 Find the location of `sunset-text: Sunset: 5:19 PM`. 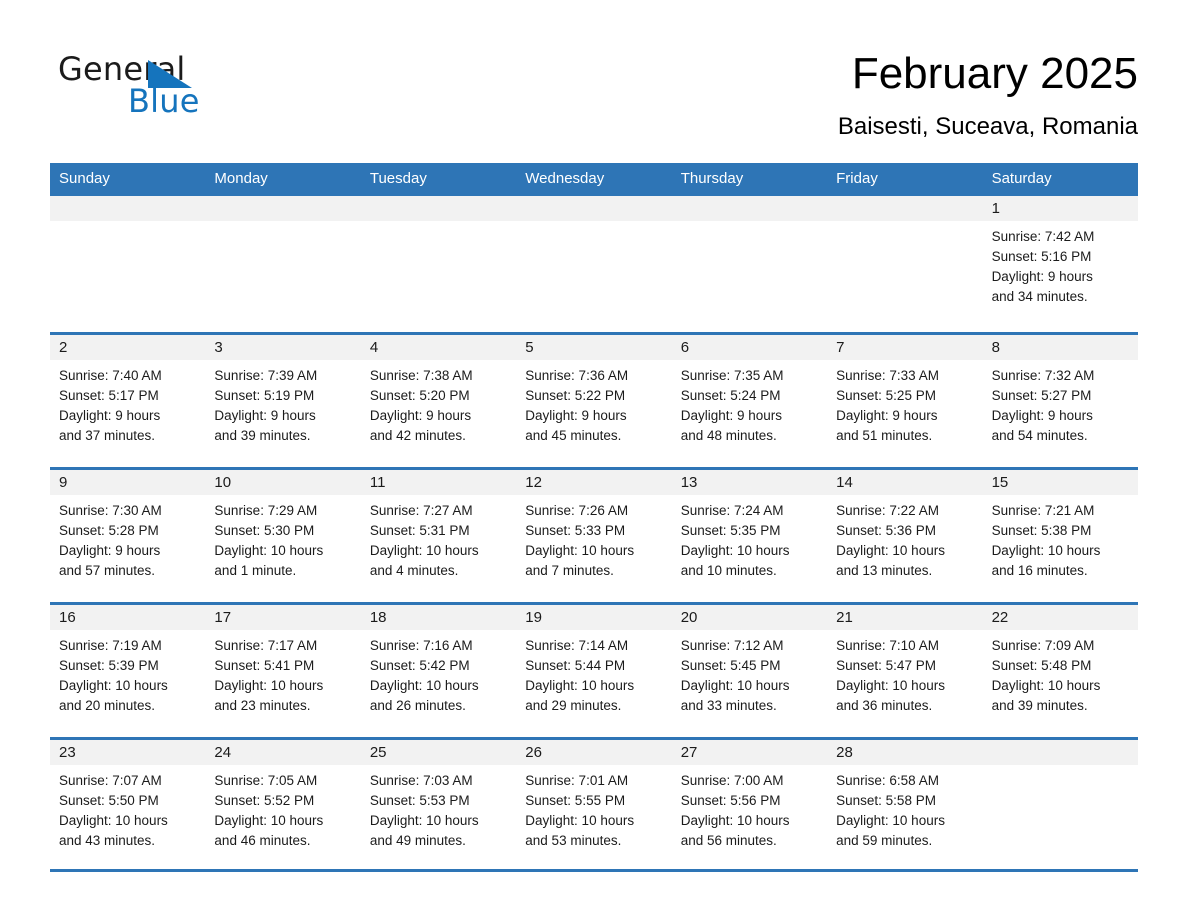

sunset-text: Sunset: 5:19 PM is located at coordinates (264, 395).